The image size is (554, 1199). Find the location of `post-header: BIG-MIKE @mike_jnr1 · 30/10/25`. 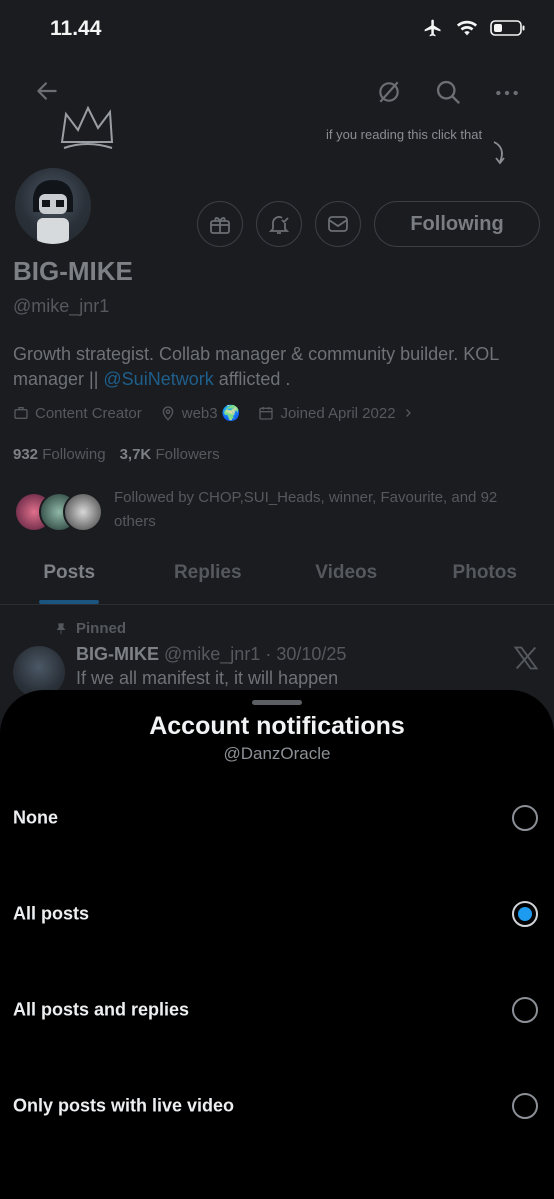

post-header: BIG-MIKE @mike_jnr1 · 30/10/25 is located at coordinates (211, 654).